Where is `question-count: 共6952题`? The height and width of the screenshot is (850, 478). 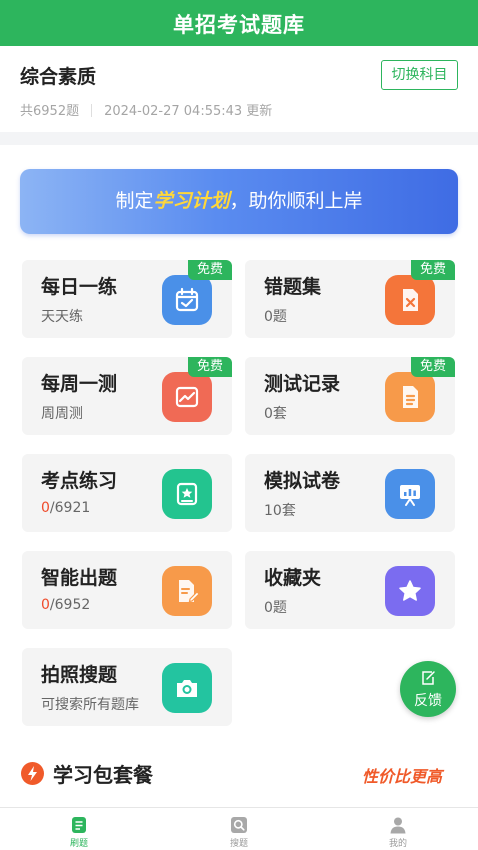 question-count: 共6952题 is located at coordinates (50, 111).